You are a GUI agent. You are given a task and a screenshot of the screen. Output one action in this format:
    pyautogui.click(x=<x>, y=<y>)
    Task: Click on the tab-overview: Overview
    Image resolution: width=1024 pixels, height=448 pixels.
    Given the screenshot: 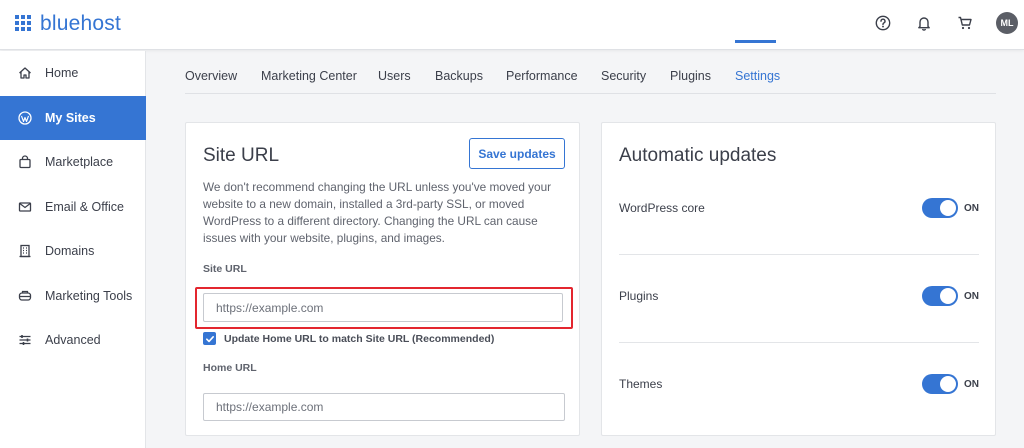 What is the action you would take?
    pyautogui.click(x=211, y=76)
    